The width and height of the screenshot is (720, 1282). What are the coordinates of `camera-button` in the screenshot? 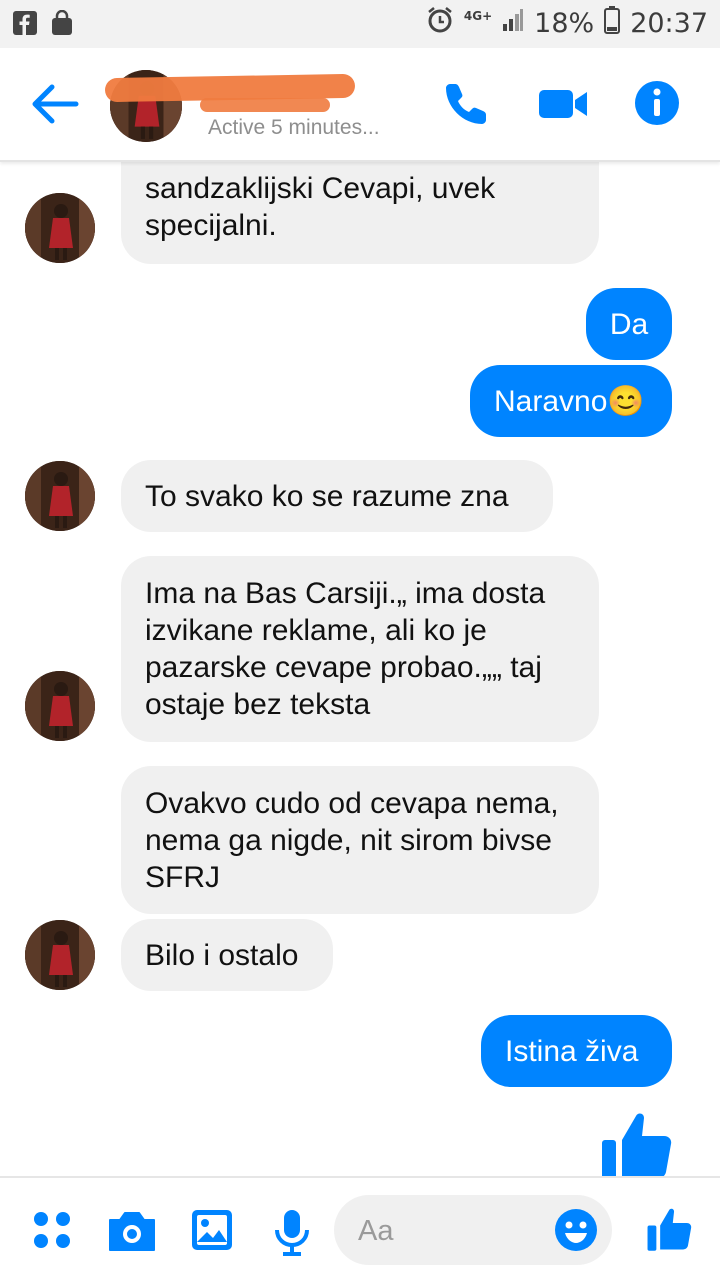 It's located at (132, 1232).